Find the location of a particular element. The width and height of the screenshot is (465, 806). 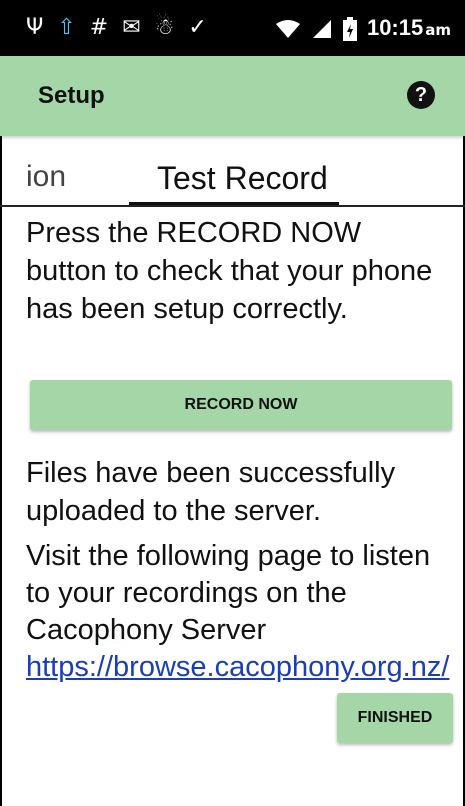

finished-button: FINISHED is located at coordinates (395, 718).